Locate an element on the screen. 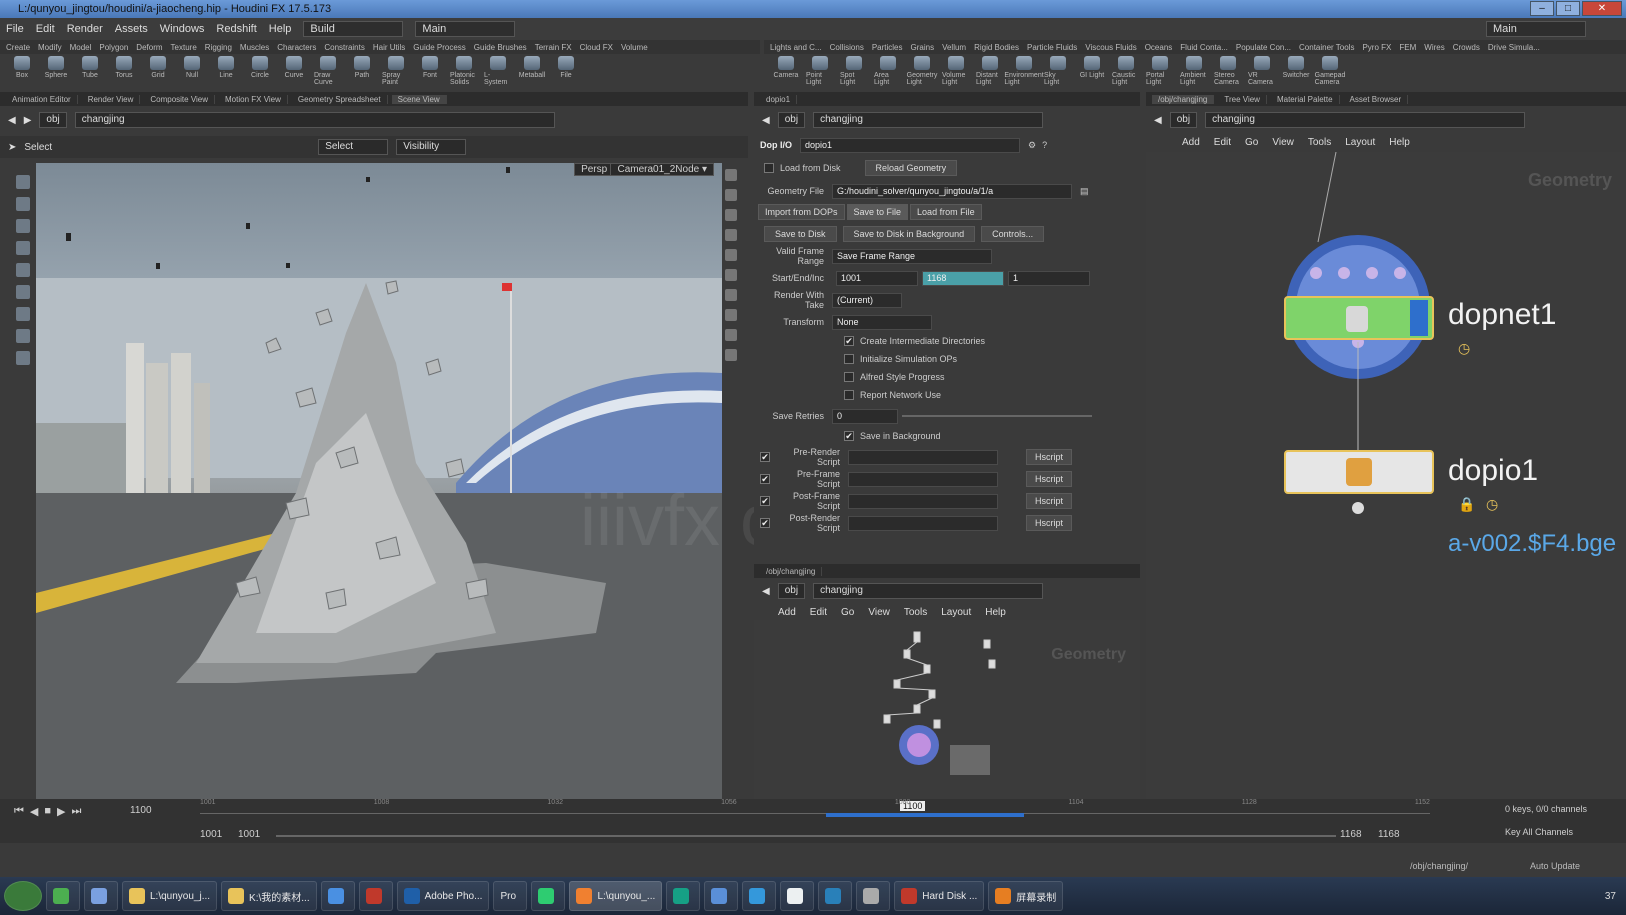  pre-render-lang: Hscript is located at coordinates (1049, 457).